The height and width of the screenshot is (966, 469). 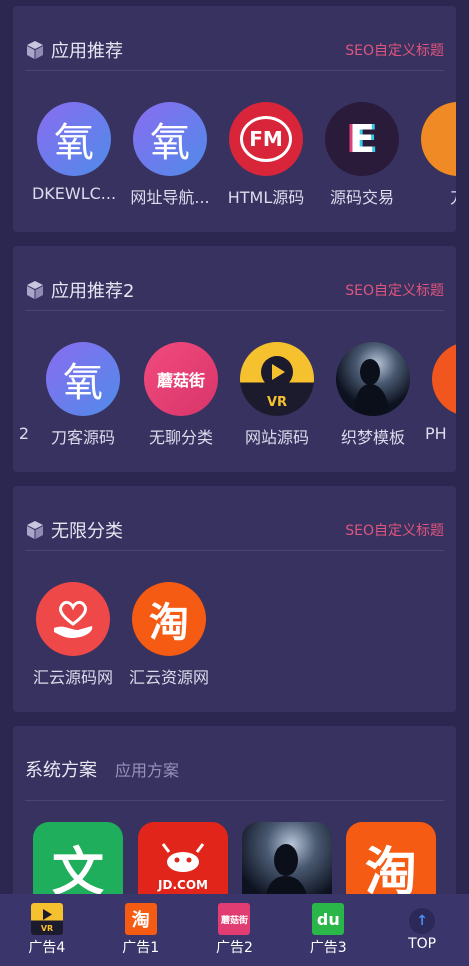 I want to click on app-label: HTML源码, so click(x=266, y=197).